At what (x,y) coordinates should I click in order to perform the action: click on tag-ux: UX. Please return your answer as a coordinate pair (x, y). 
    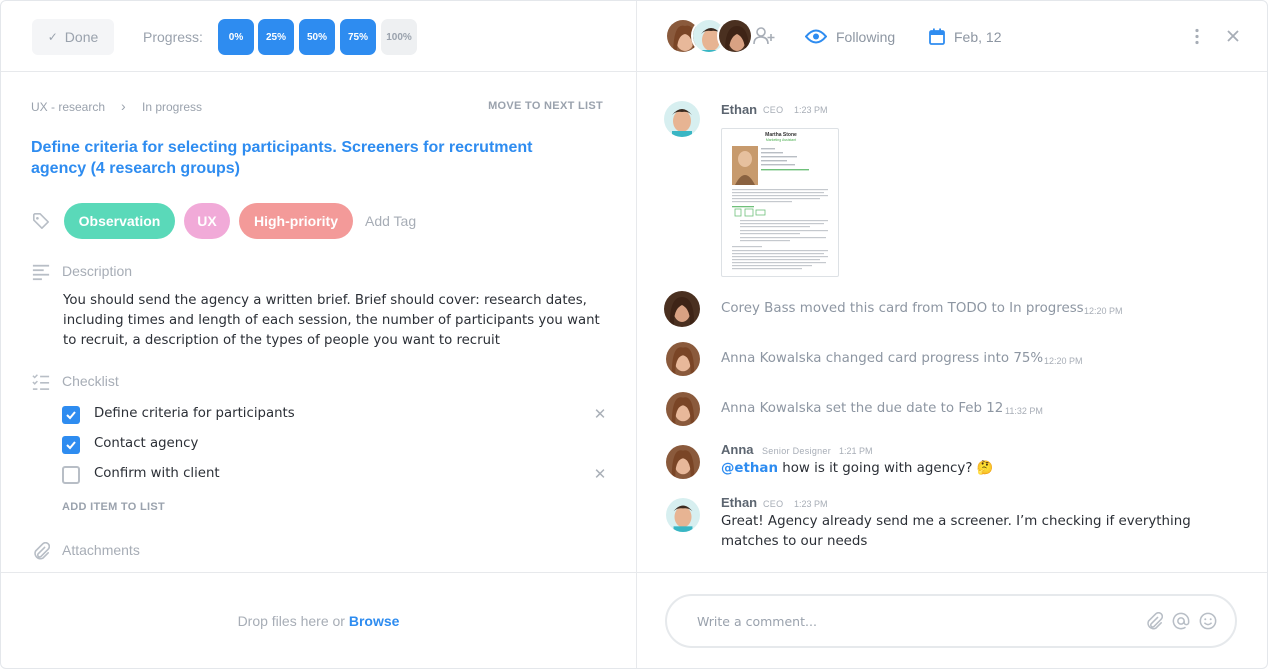
    Looking at the image, I should click on (207, 221).